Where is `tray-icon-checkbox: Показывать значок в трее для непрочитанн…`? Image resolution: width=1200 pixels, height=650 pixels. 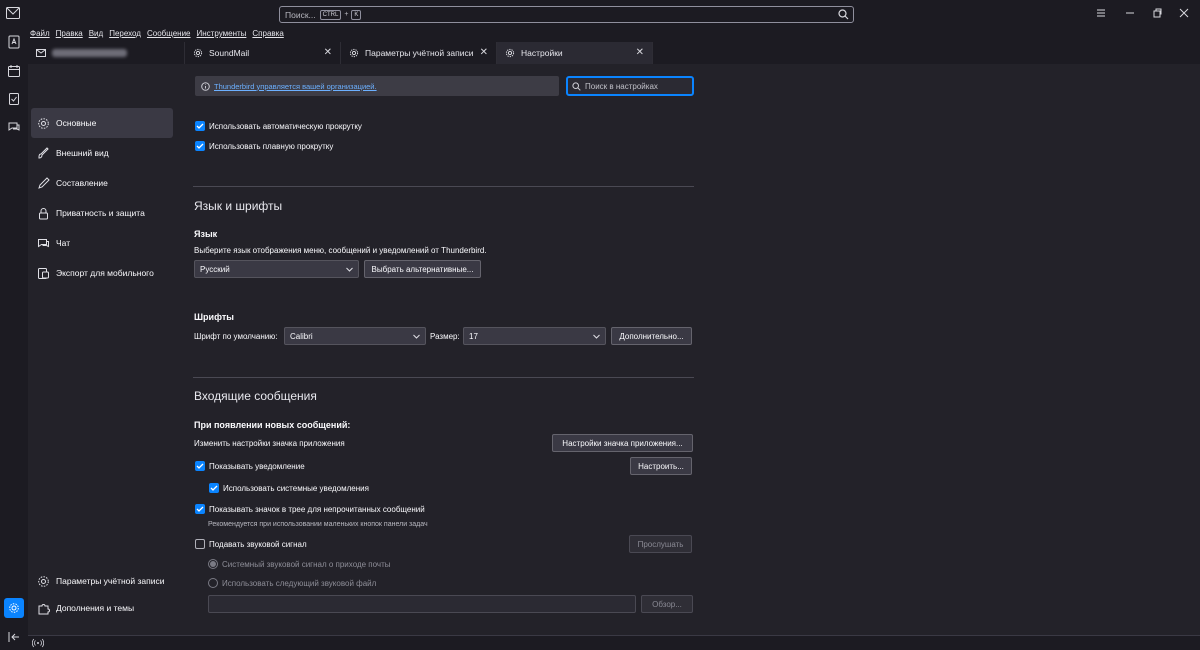
tray-icon-checkbox: Показывать значок в трее для непрочитанн… is located at coordinates (310, 509).